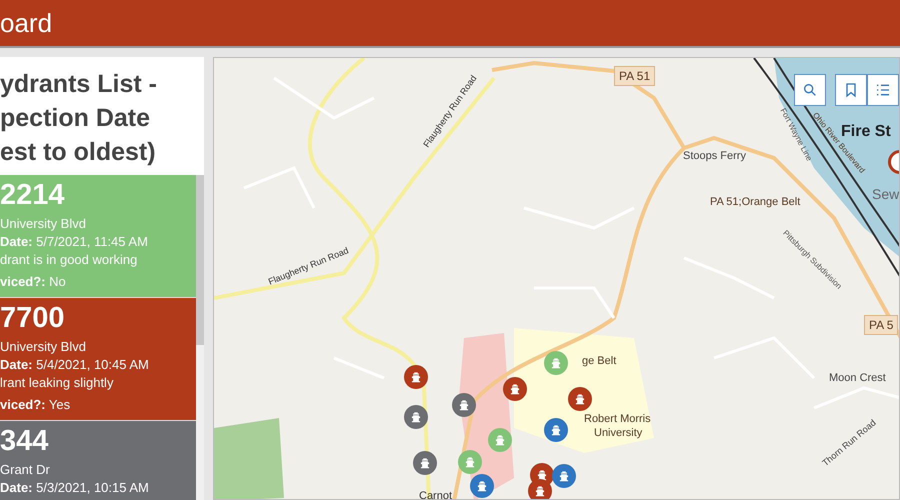 Image resolution: width=900 pixels, height=500 pixels. What do you see at coordinates (33, 318) in the screenshot?
I see `hydrant-number: 7700` at bounding box center [33, 318].